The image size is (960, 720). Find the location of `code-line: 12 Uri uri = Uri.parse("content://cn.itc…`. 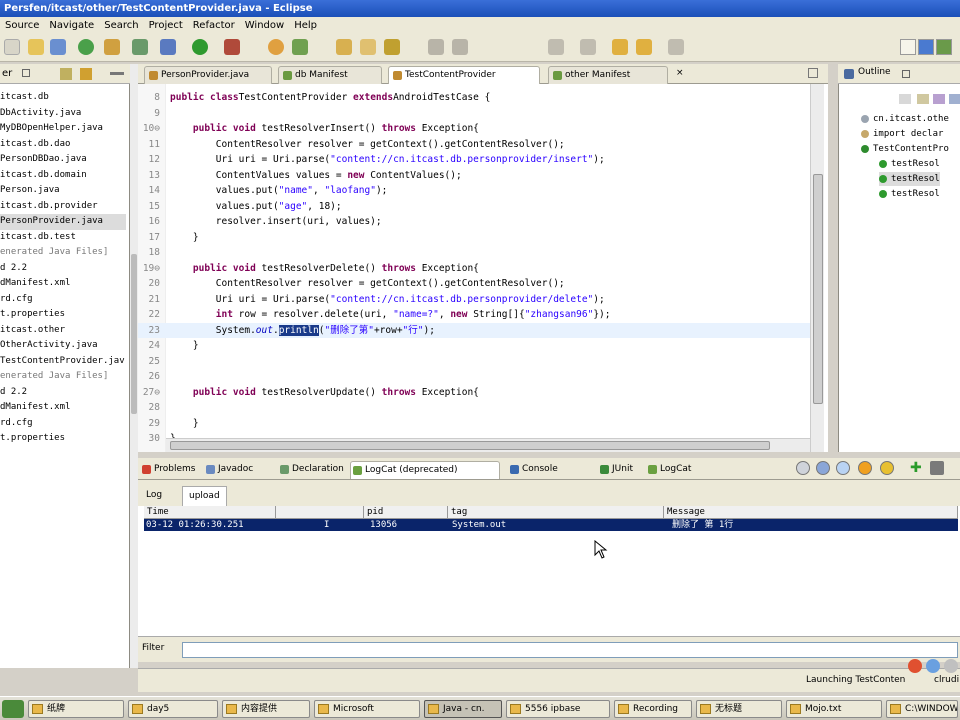

code-line: 12 Uri uri = Uri.parse("content://cn.itc… is located at coordinates (474, 160).